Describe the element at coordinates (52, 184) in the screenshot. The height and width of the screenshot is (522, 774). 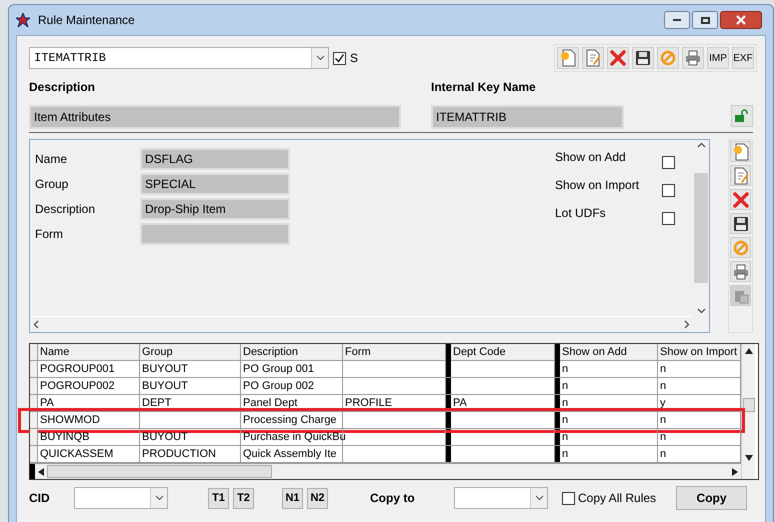
I see `field-label: Group` at that location.